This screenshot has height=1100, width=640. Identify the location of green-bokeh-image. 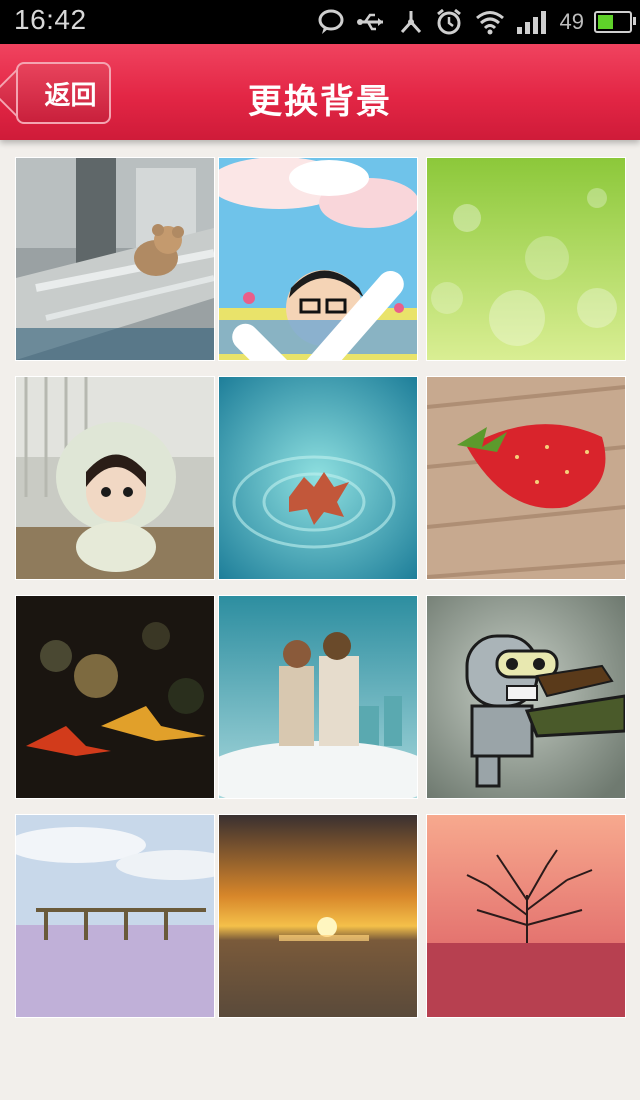
(526, 259).